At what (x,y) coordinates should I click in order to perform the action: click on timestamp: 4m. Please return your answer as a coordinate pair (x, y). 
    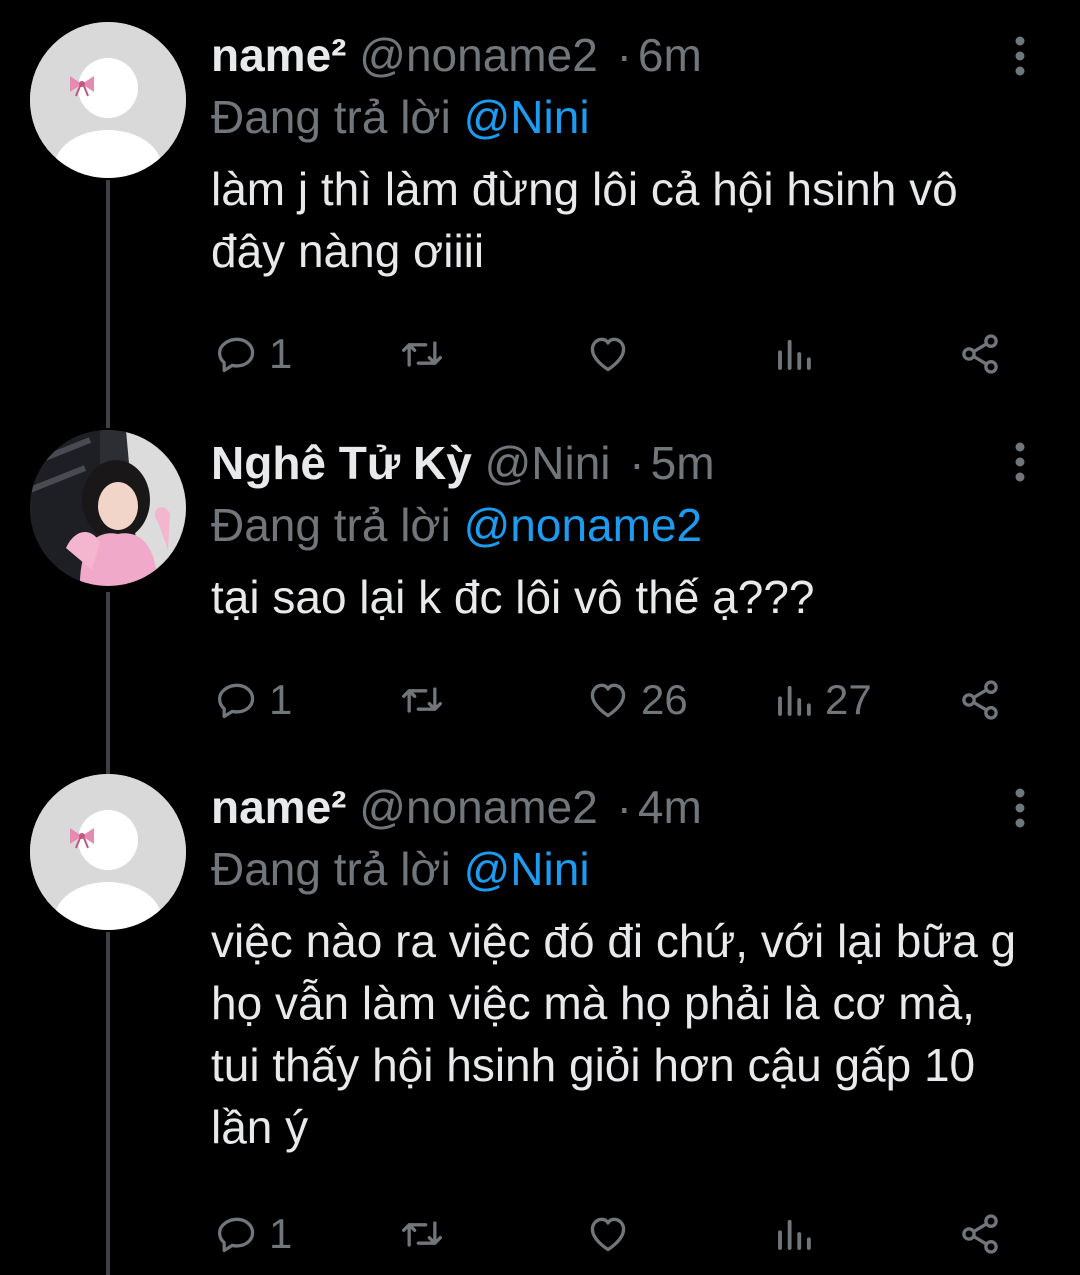
    Looking at the image, I should click on (670, 807).